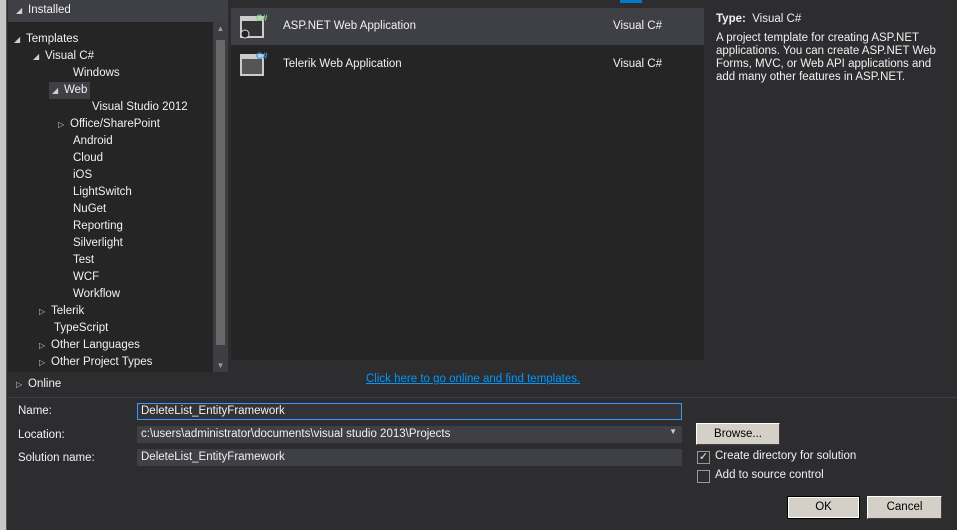 The width and height of the screenshot is (957, 530). Describe the element at coordinates (823, 507) in the screenshot. I see `ok-button: OK` at that location.